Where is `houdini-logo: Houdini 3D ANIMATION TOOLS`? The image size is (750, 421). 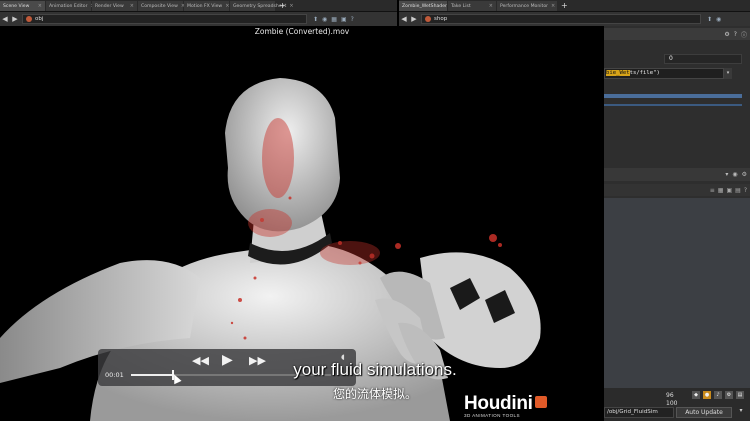
houdini-logo: Houdini 3D ANIMATION TOOLS is located at coordinates (505, 405).